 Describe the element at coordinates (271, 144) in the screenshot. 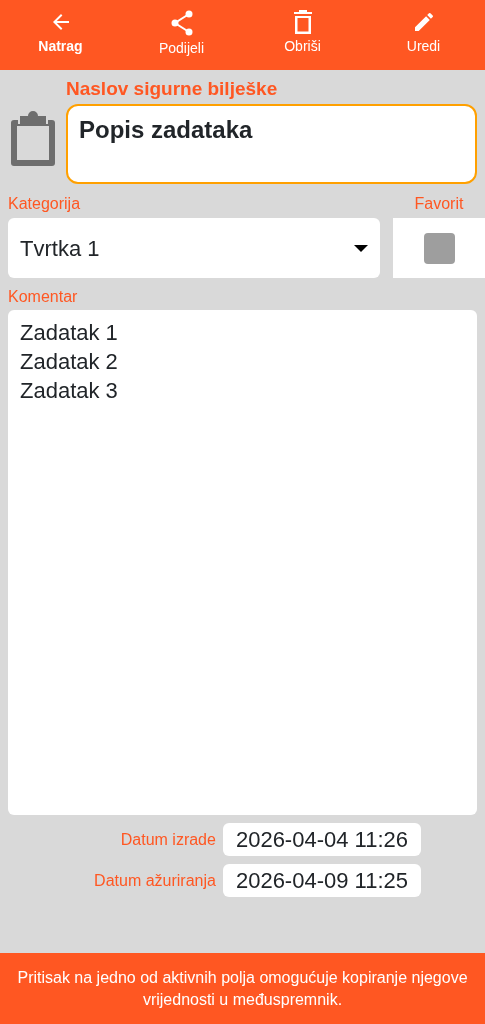

I see `title-field: Popis zadataka` at that location.